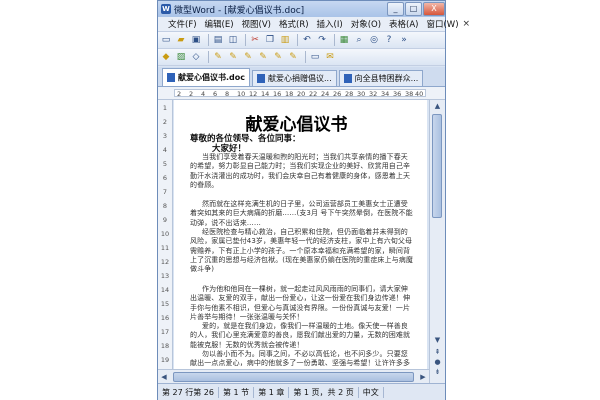  Describe the element at coordinates (165, 304) in the screenshot. I see `line-number: 15` at that location.